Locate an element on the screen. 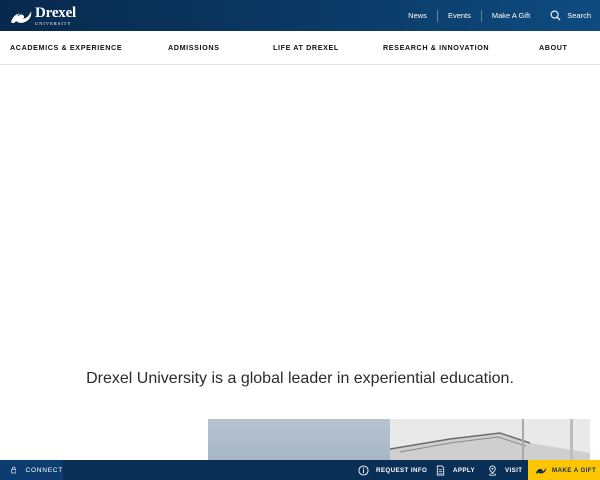  dragon-icon is located at coordinates (541, 470).